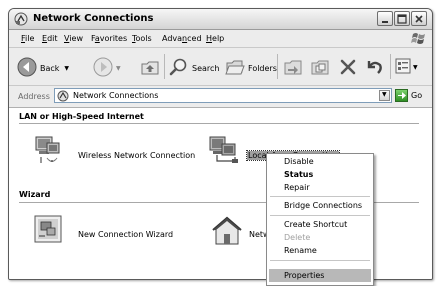 This screenshot has width=438, height=286. Describe the element at coordinates (402, 18) in the screenshot. I see `maximize-button` at that location.